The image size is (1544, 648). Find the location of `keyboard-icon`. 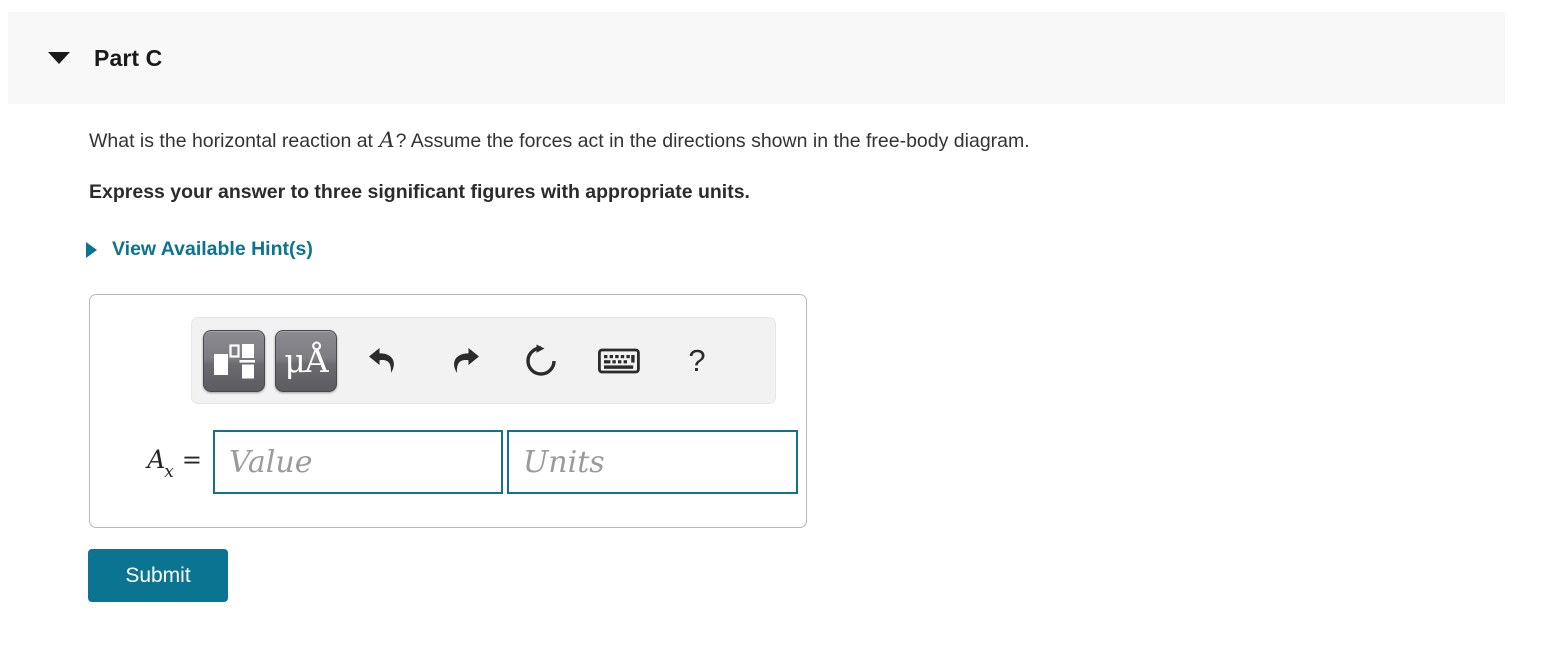

keyboard-icon is located at coordinates (619, 360).